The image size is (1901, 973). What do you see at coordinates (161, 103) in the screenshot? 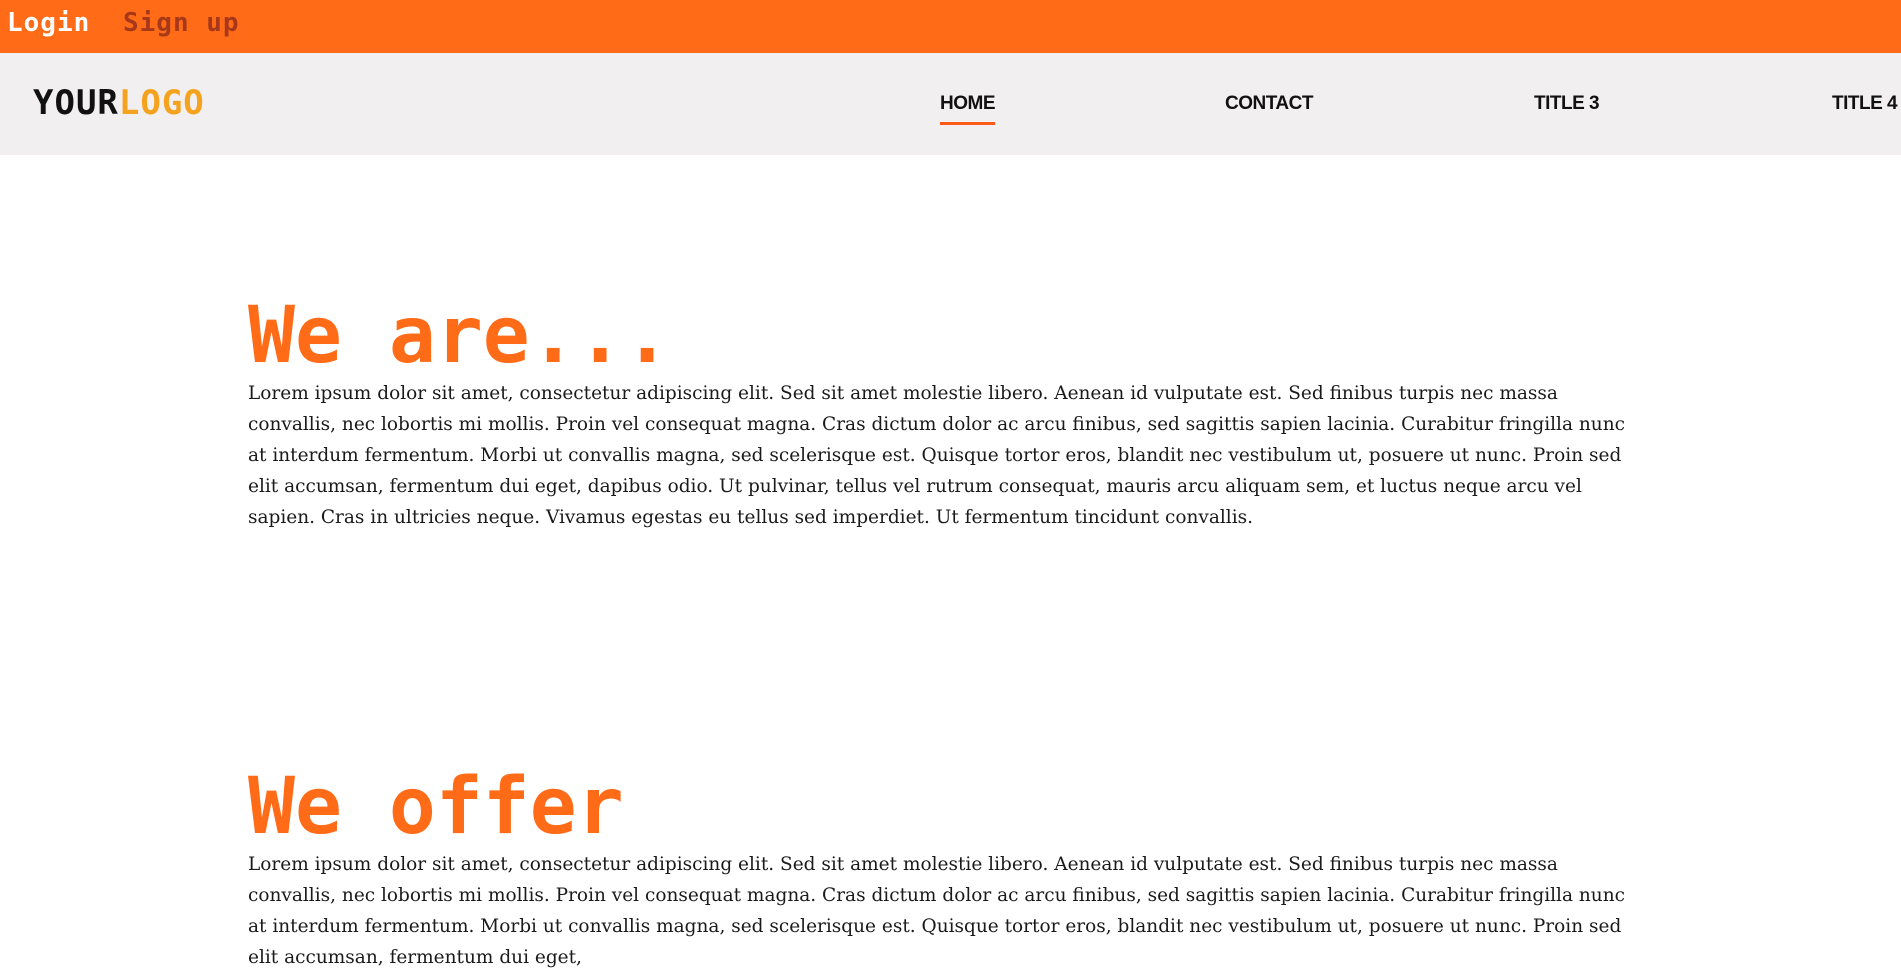
I see `logo-logo-text: LOGO` at bounding box center [161, 103].